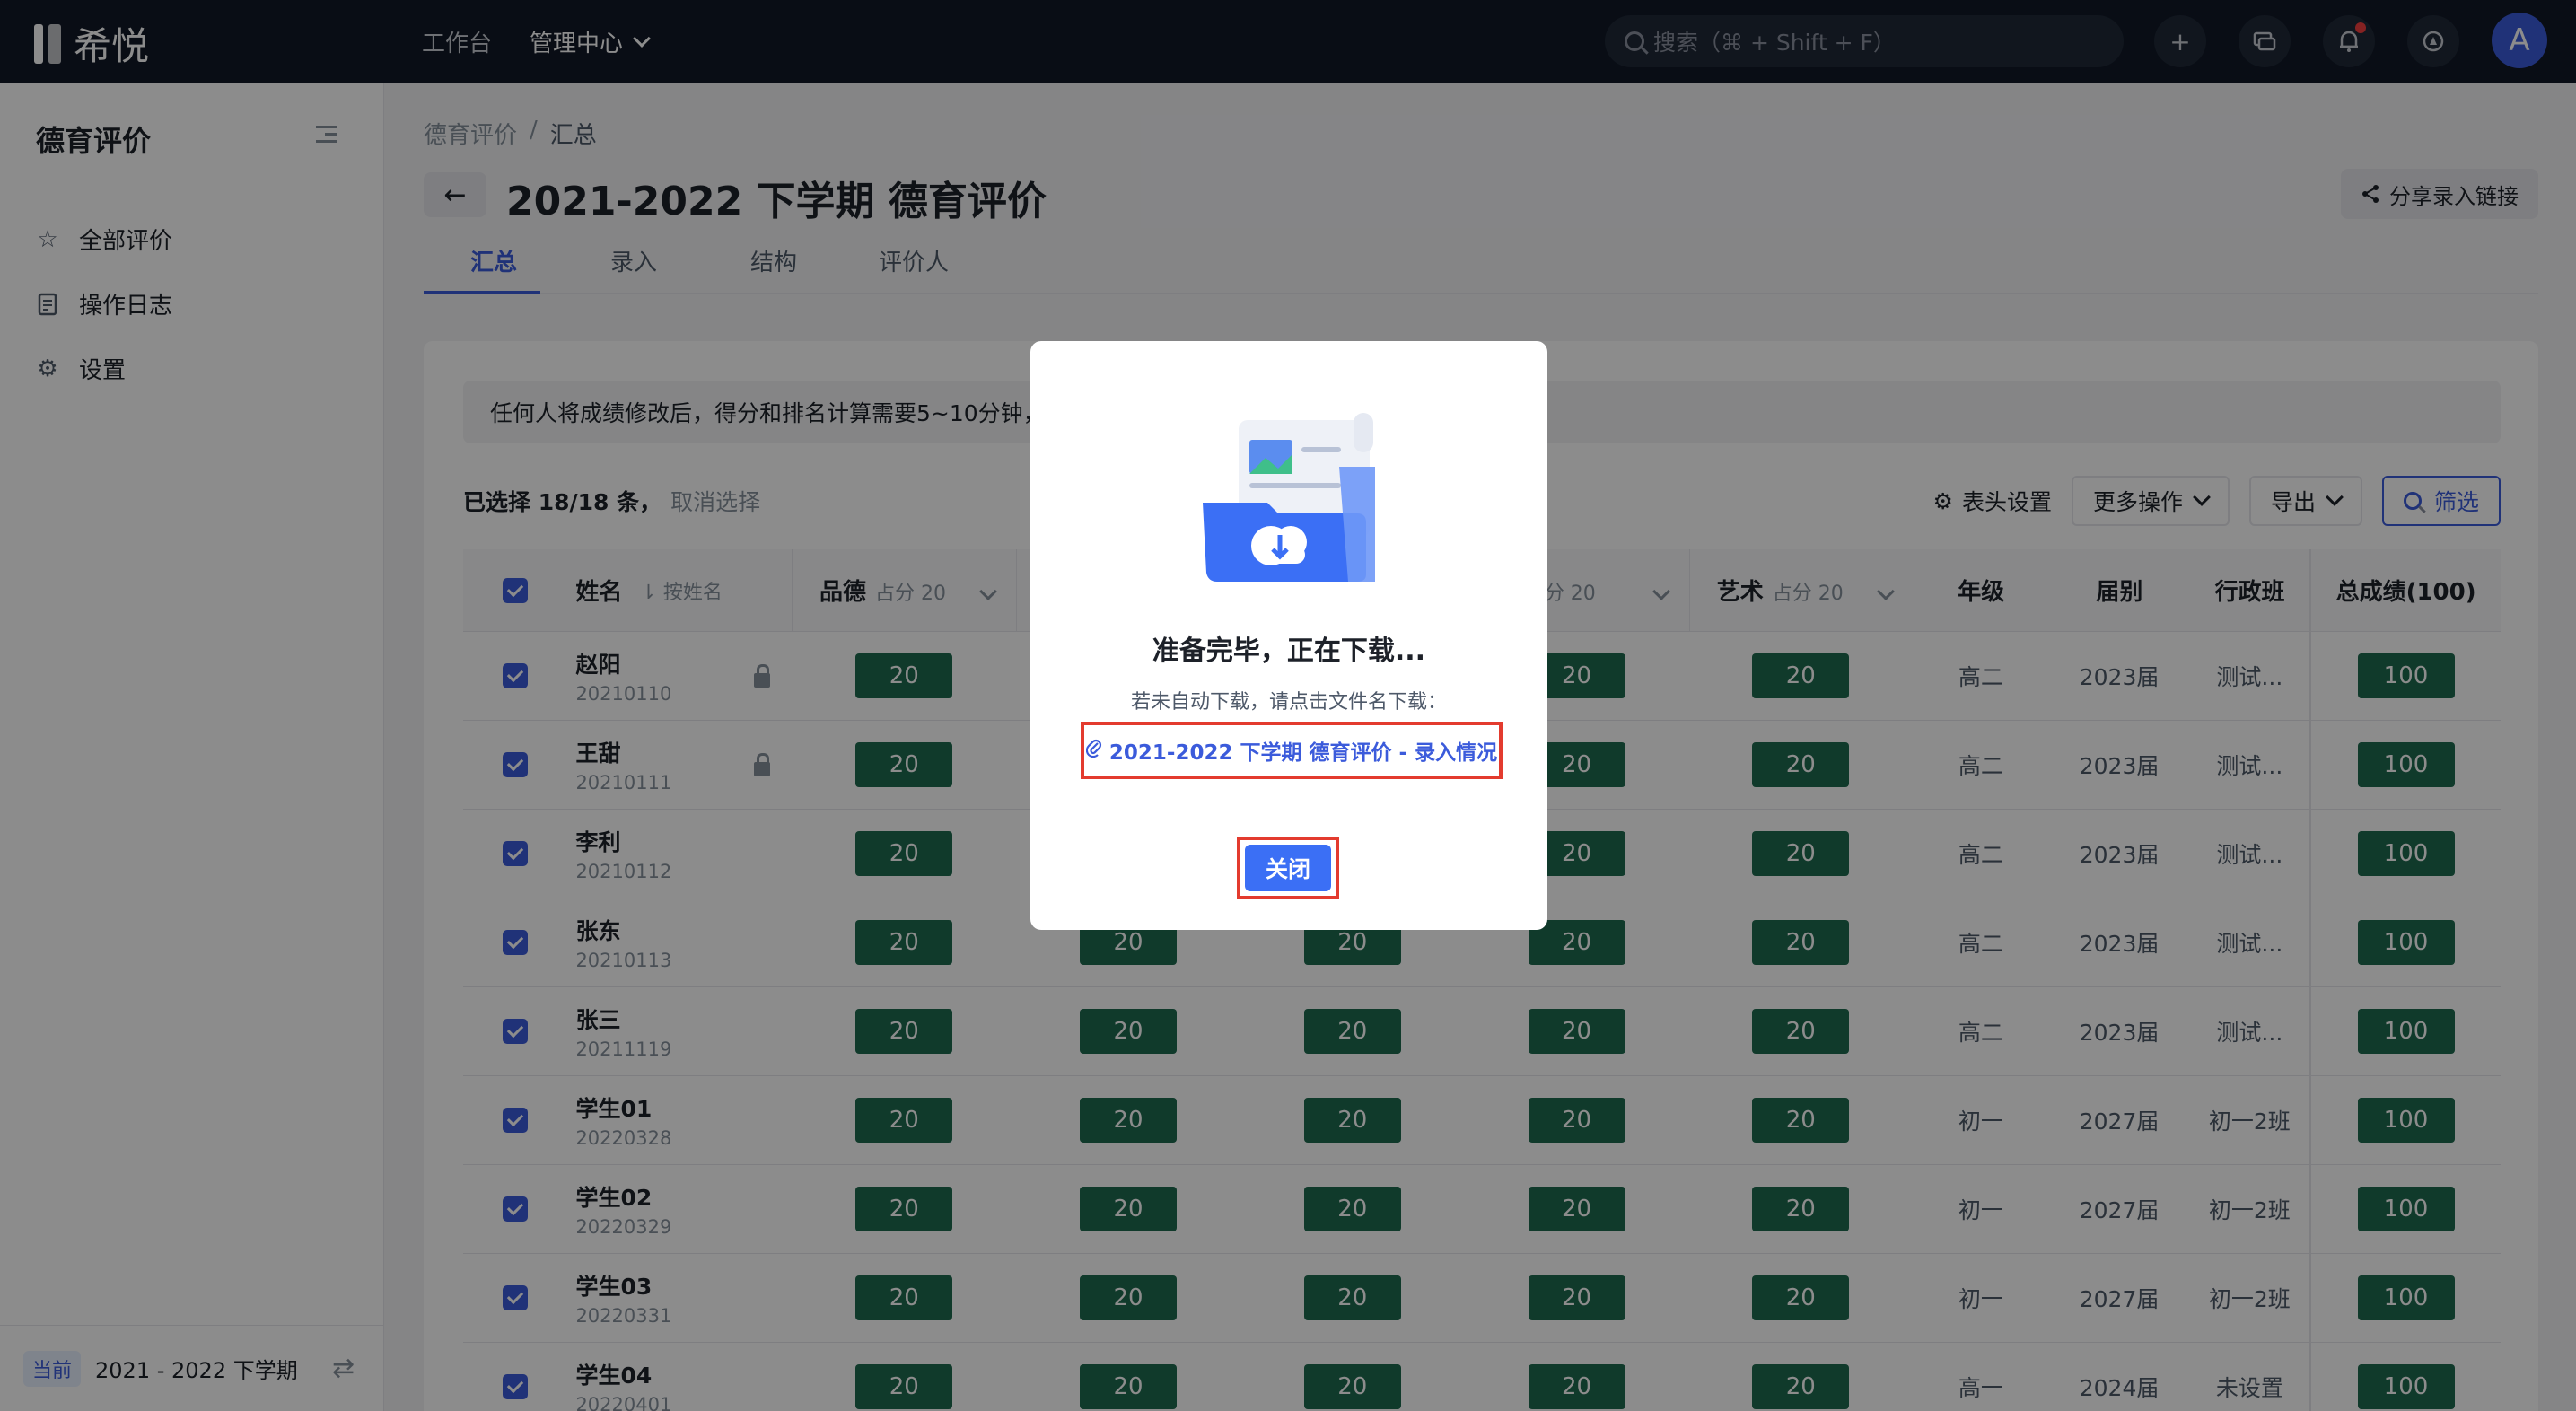 The width and height of the screenshot is (2576, 1411). Describe the element at coordinates (1093, 750) in the screenshot. I see `attachment-icon` at that location.